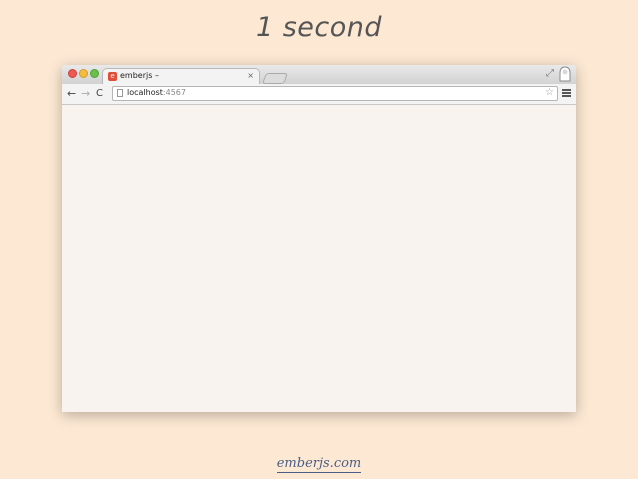 The height and width of the screenshot is (479, 638). I want to click on emberjs-link: emberjs.com, so click(319, 464).